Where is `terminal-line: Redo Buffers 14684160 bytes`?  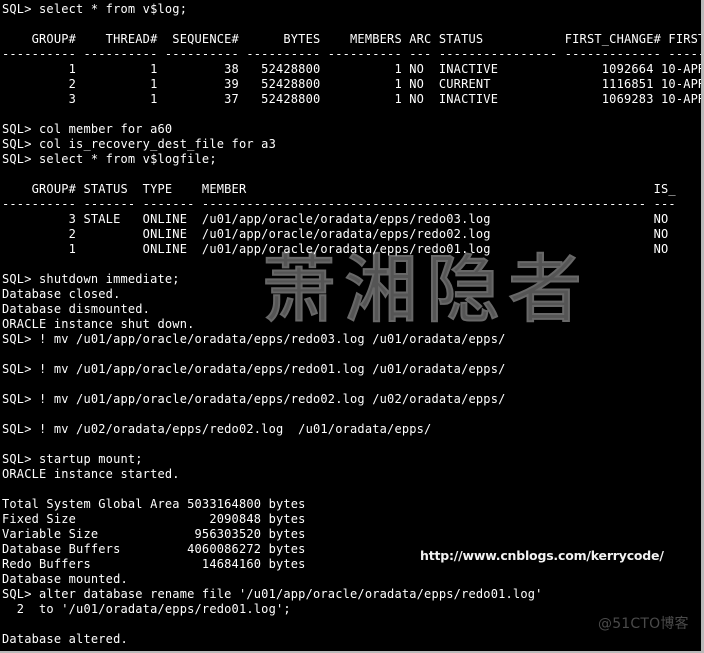
terminal-line: Redo Buffers 14684160 bytes is located at coordinates (154, 564).